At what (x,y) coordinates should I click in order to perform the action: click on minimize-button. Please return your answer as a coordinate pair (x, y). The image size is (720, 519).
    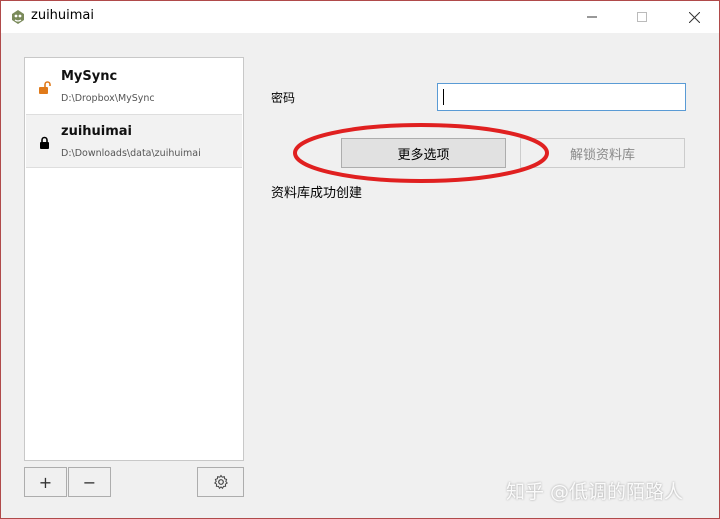
    Looking at the image, I should click on (592, 17).